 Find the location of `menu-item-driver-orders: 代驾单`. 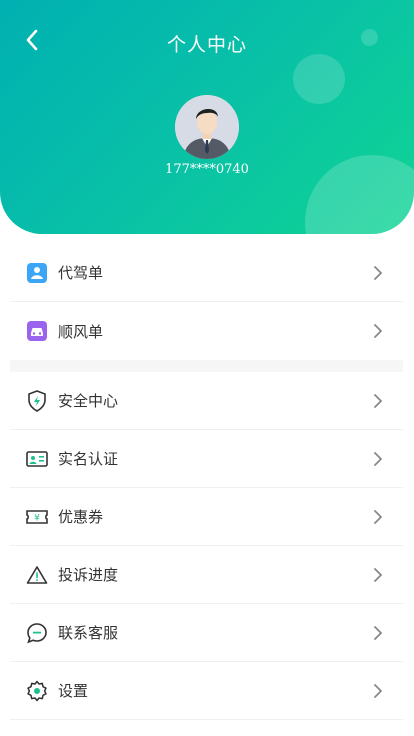

menu-item-driver-orders: 代驾单 is located at coordinates (206, 273).